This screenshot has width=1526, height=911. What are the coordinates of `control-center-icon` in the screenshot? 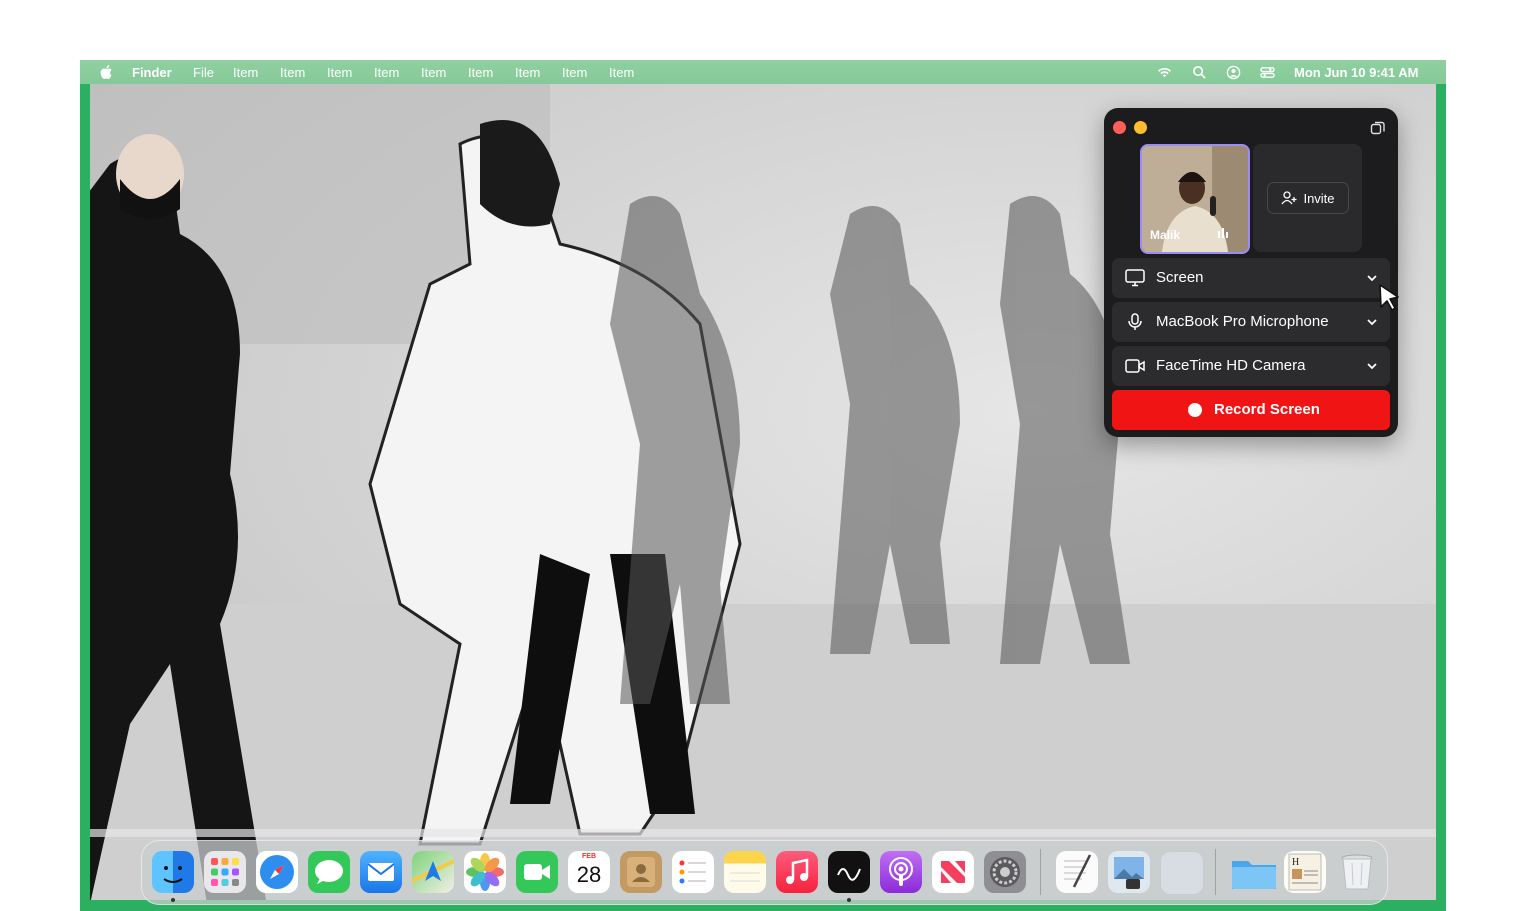 It's located at (1267, 72).